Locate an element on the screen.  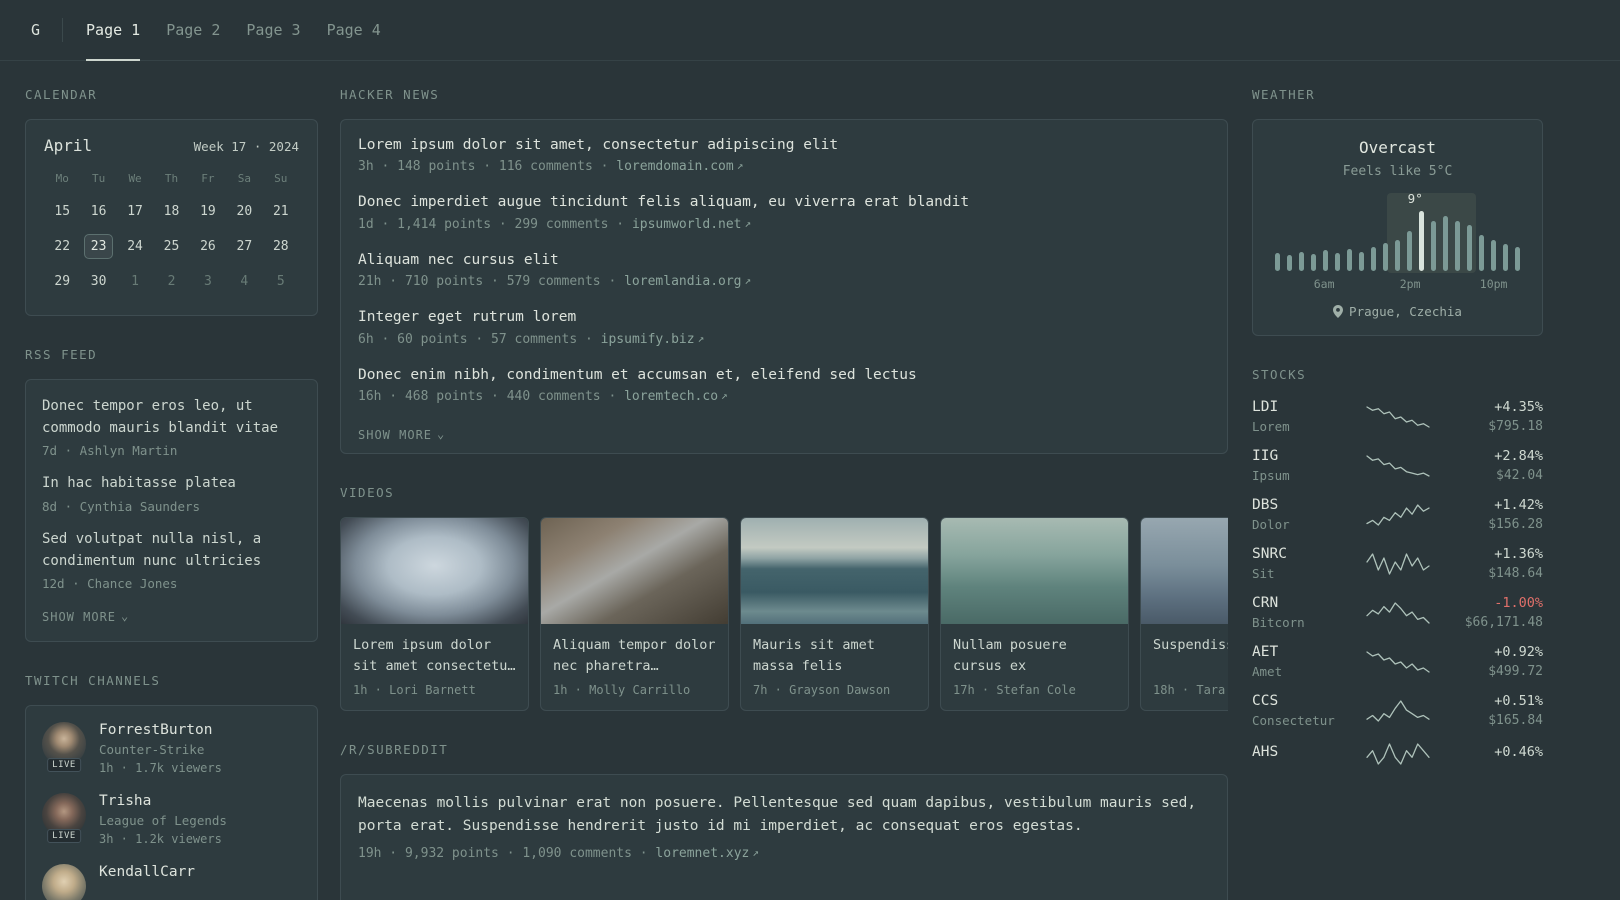
calendar-day: 18 is located at coordinates (171, 211).